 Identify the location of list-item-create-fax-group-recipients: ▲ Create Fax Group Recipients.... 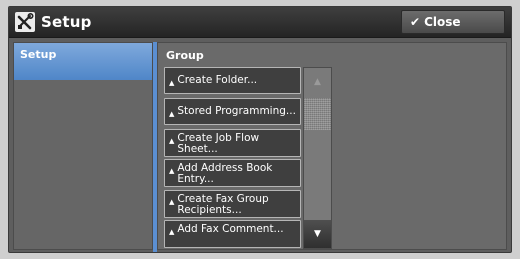
(232, 204).